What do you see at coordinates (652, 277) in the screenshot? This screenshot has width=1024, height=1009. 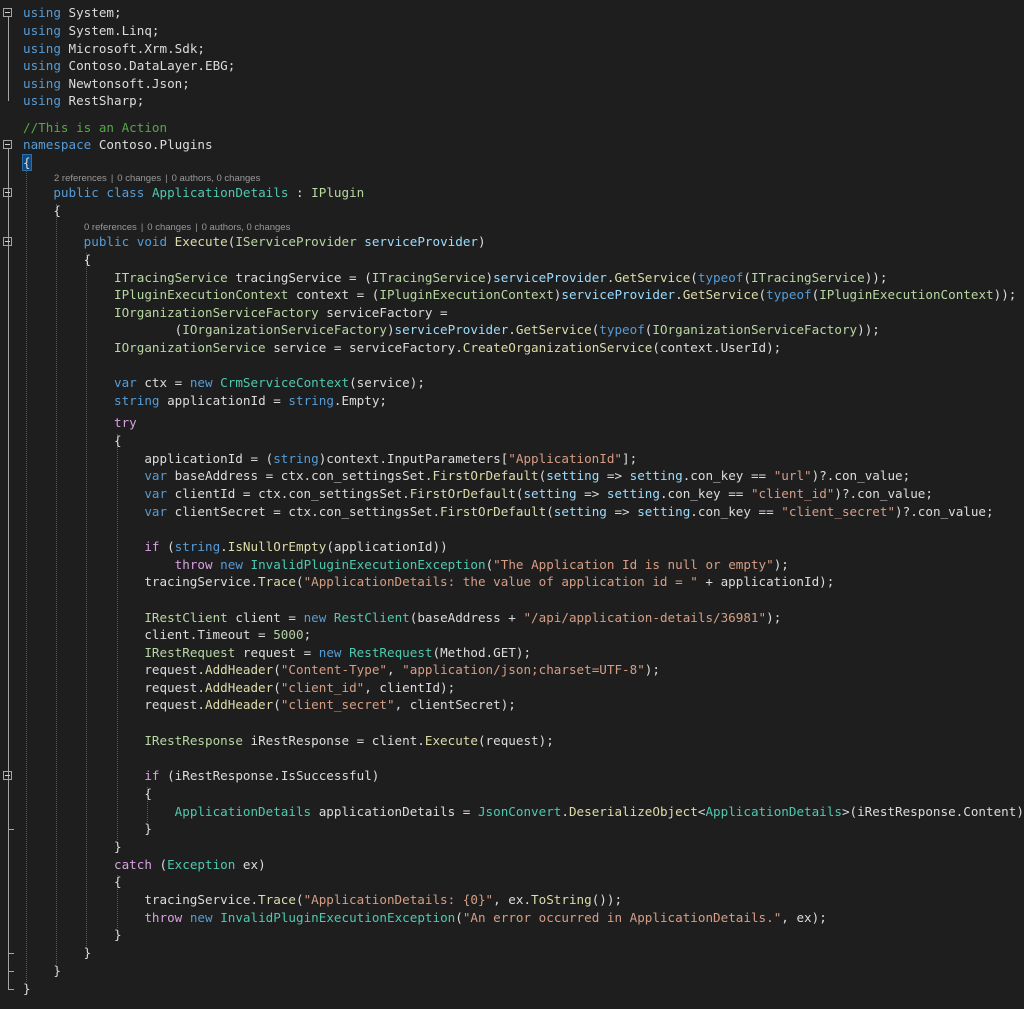 I see `code-token: GetService` at bounding box center [652, 277].